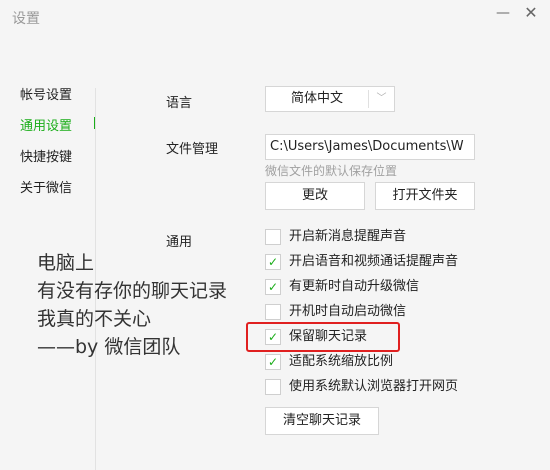 This screenshot has height=470, width=550. What do you see at coordinates (322, 421) in the screenshot?
I see `clear-chat-history-button: 清空聊天记录` at bounding box center [322, 421].